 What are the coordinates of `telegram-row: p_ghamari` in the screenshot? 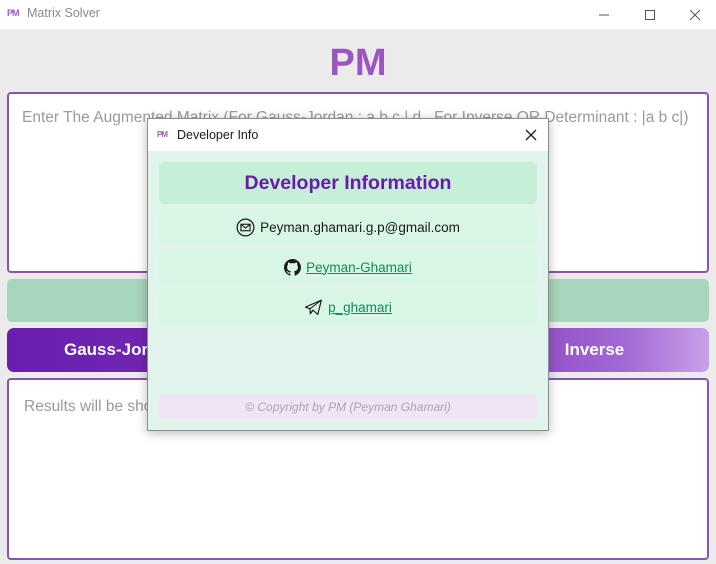 It's located at (348, 307).